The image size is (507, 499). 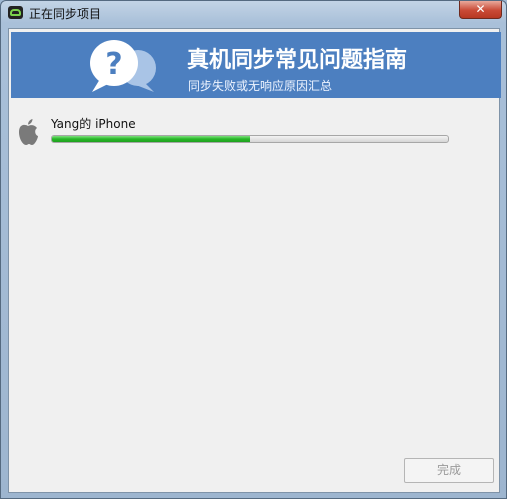 I want to click on window-title: 正在同步项目, so click(x=65, y=14).